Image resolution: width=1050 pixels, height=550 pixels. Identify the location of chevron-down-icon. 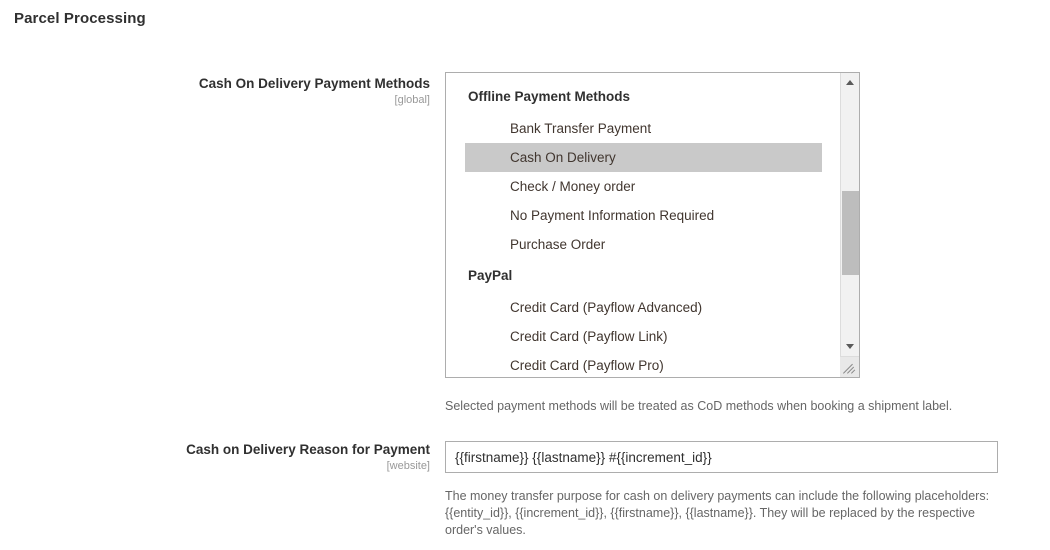
(850, 346).